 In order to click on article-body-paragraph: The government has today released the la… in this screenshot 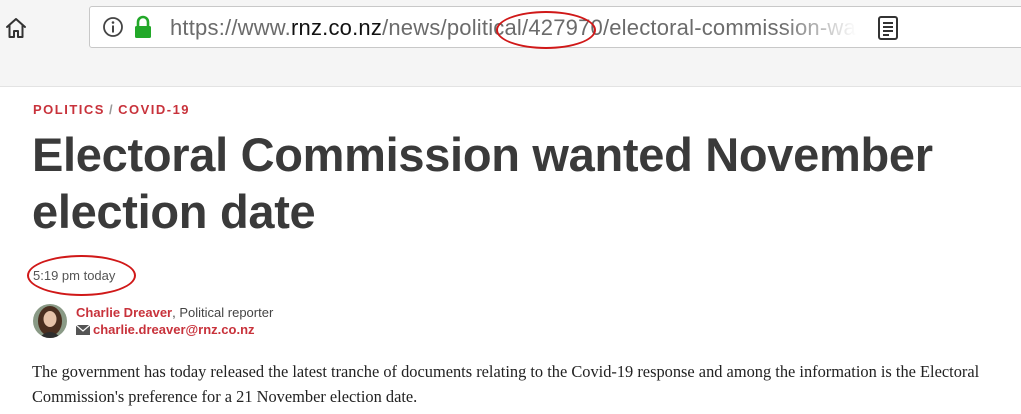, I will do `click(506, 384)`.